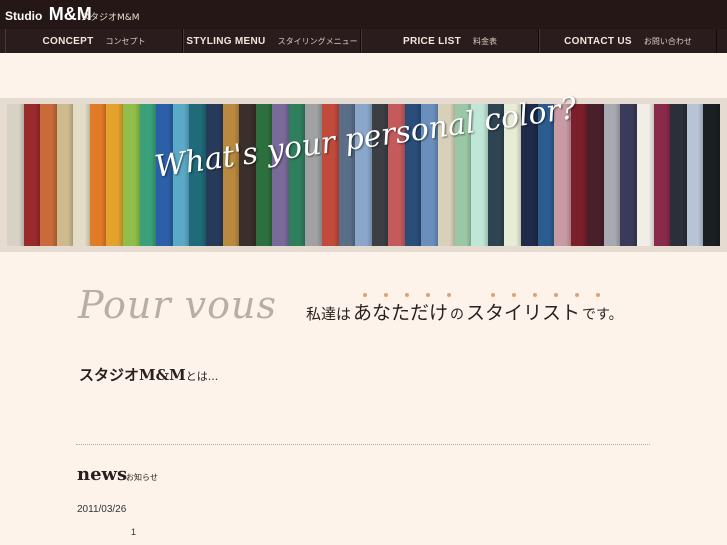 This screenshot has height=545, width=727. Describe the element at coordinates (363, 14) in the screenshot. I see `top-bar: Studio M&M スタジオM&M` at that location.